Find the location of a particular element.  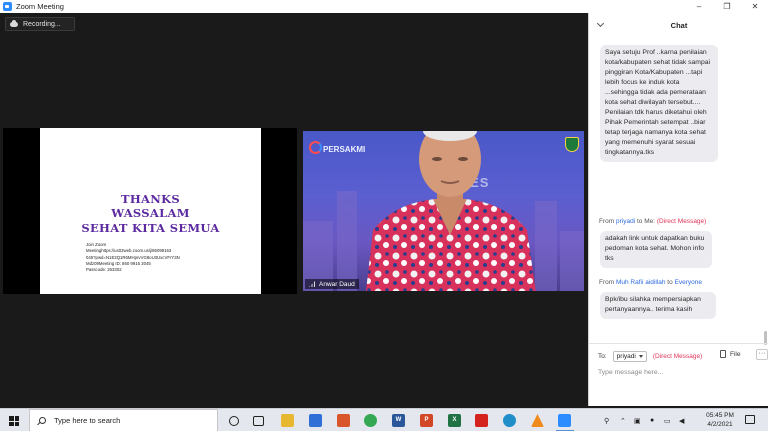

participant-name: Anwar Daud is located at coordinates (337, 284).